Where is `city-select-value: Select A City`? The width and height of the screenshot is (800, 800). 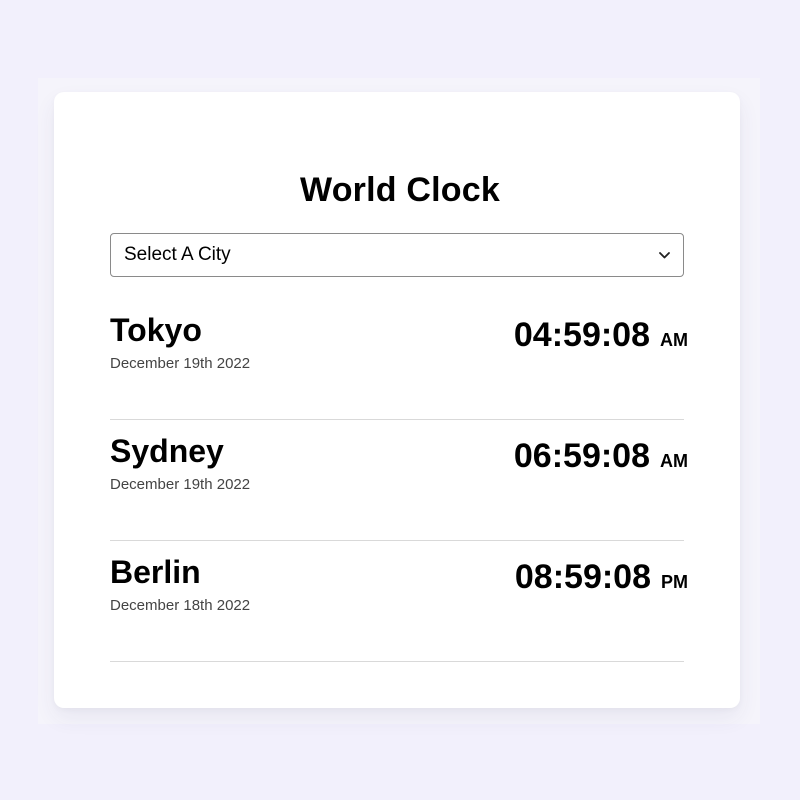 city-select-value: Select A City is located at coordinates (177, 254).